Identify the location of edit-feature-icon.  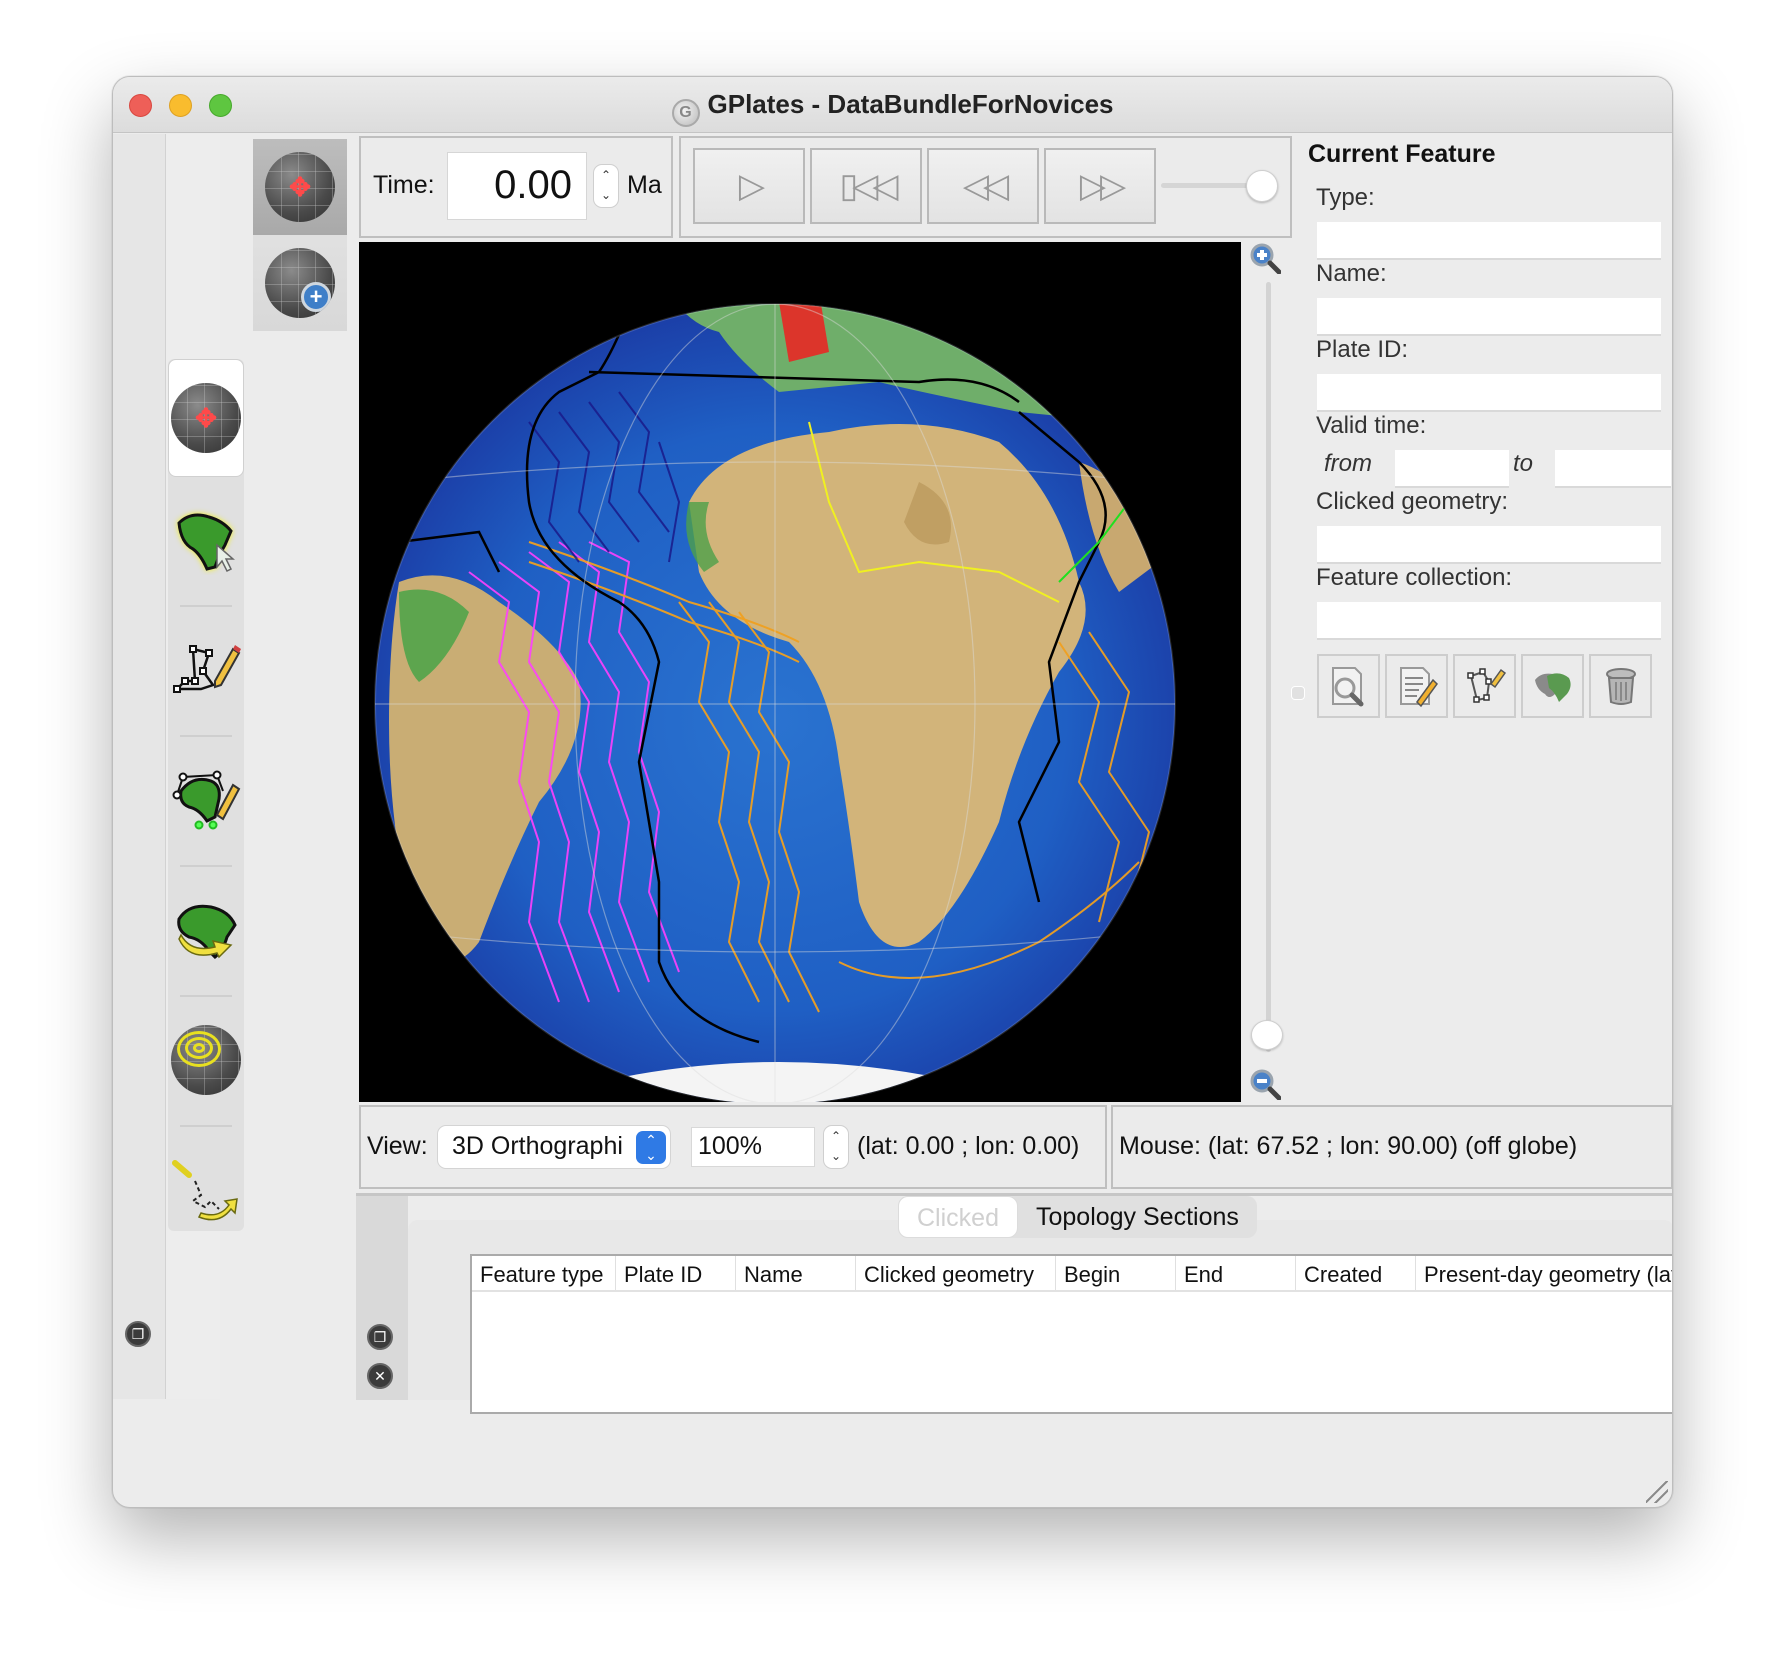
(1418, 687).